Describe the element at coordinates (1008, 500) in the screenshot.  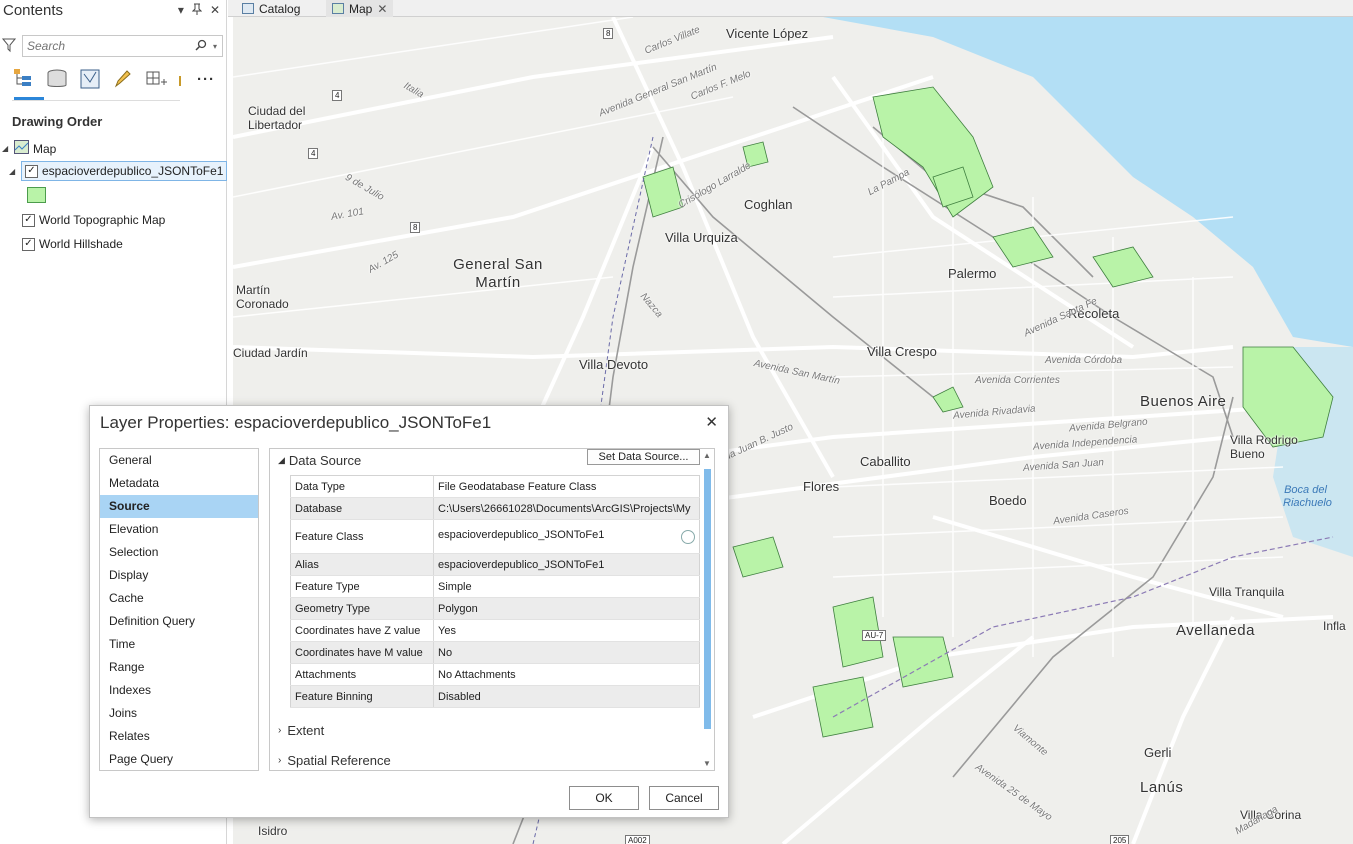
I see `place-label: Boedo` at that location.